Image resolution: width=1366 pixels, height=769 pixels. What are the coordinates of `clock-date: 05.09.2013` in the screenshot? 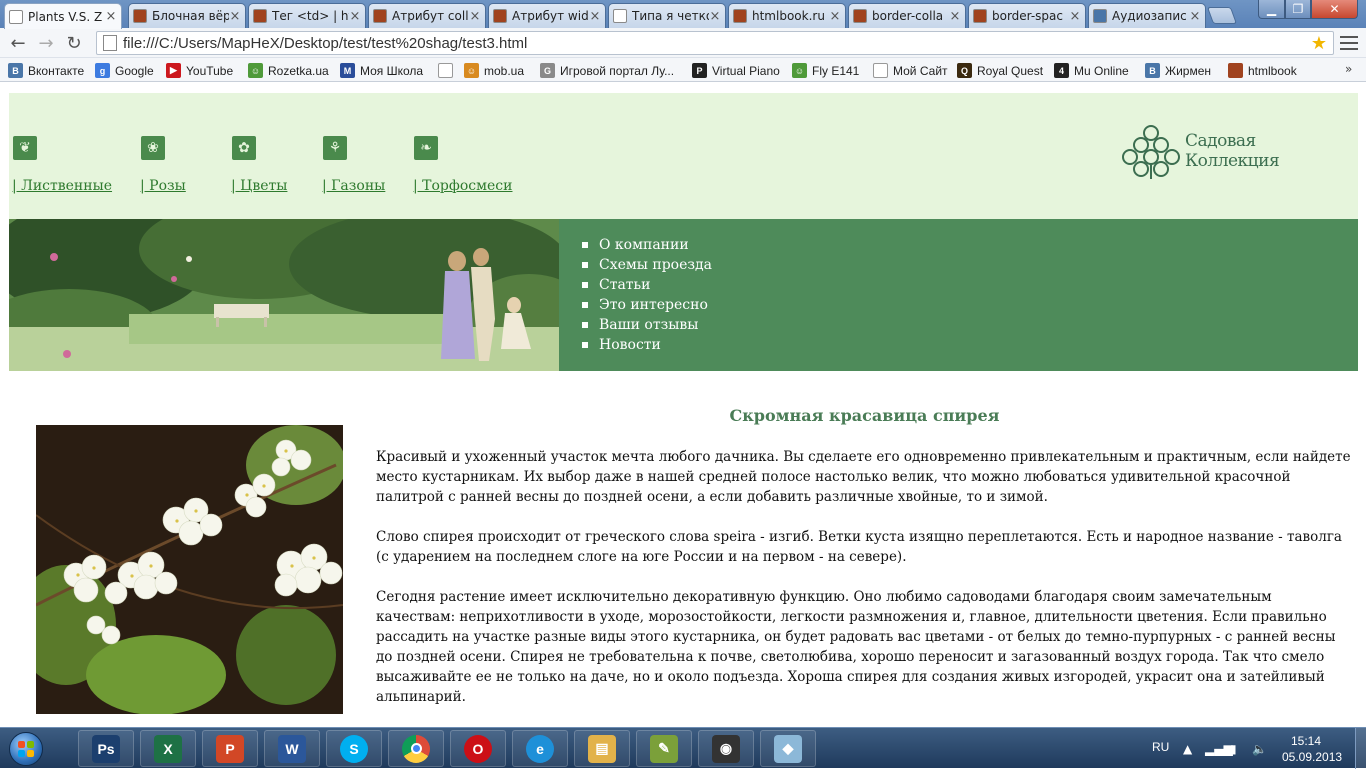 It's located at (1312, 757).